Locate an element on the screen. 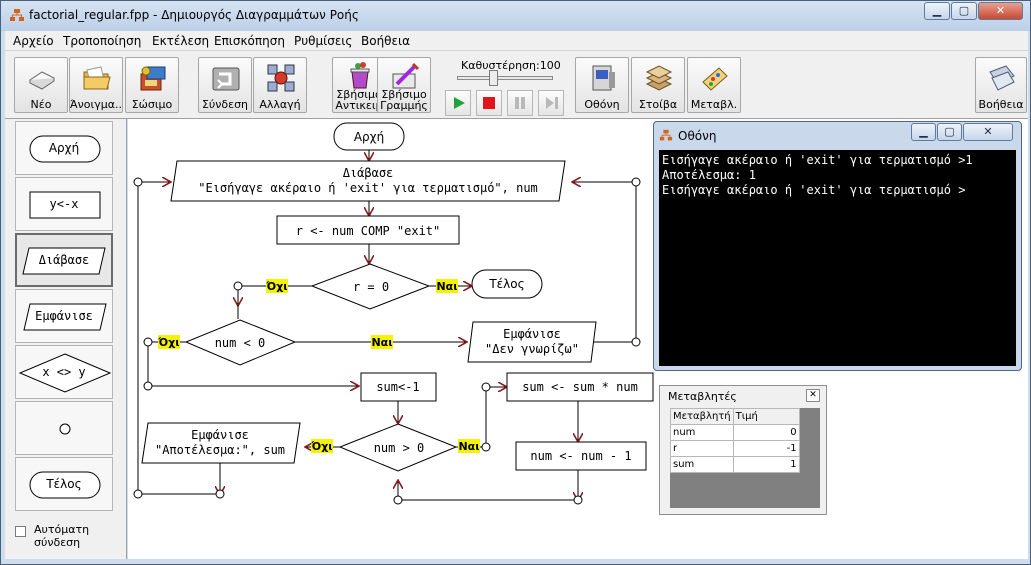 The width and height of the screenshot is (1031, 565). pause-button is located at coordinates (520, 103).